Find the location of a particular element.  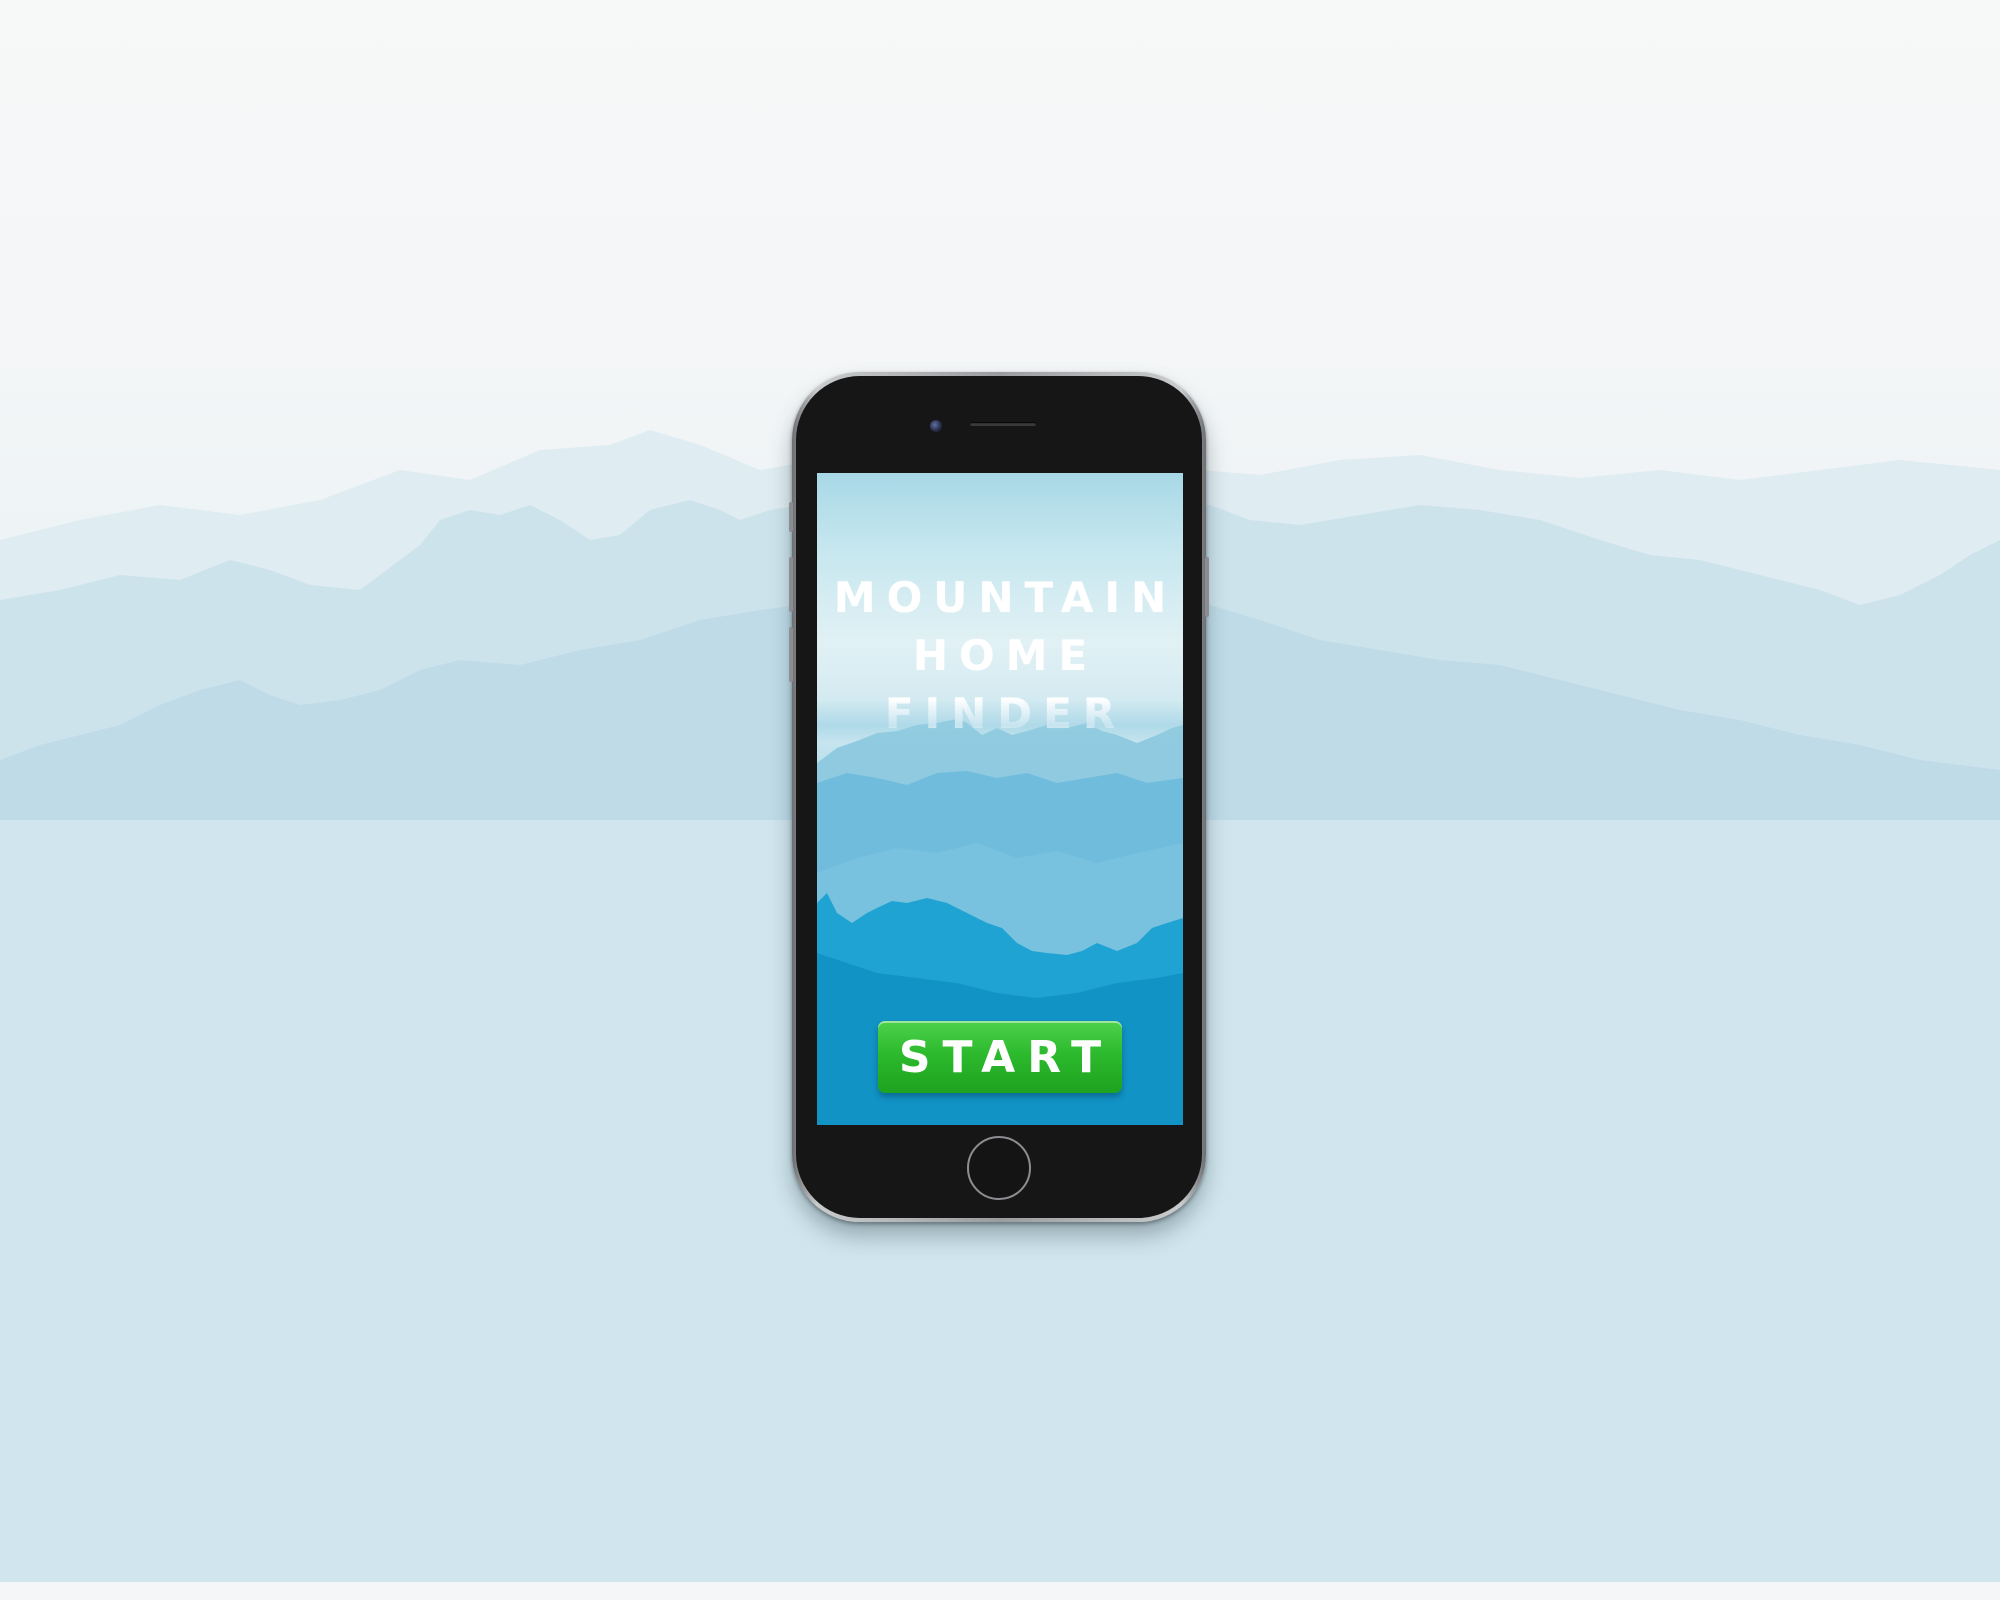

app-title-line-1: MOUNTAIN is located at coordinates (1005, 597).